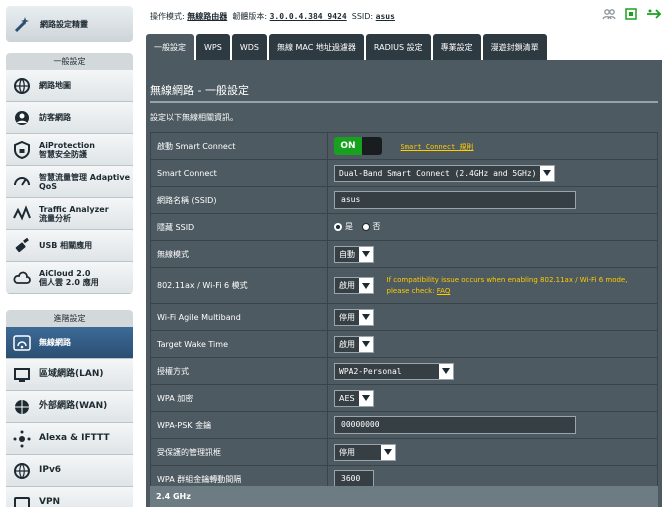 The height and width of the screenshot is (507, 670). I want to click on traffic-analyzer-icon, so click(22, 214).